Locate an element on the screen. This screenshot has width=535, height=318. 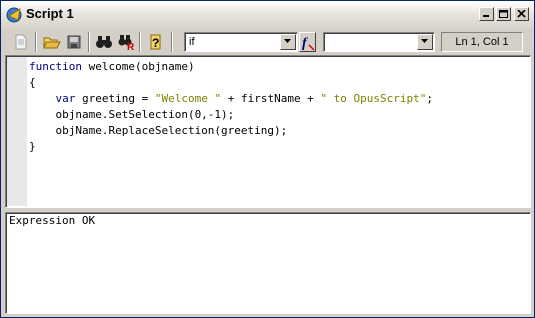
code-string: " to OpusScript" is located at coordinates (373, 98).